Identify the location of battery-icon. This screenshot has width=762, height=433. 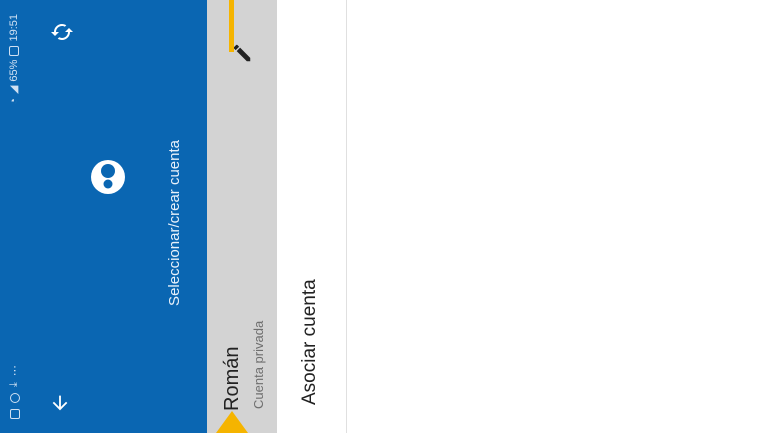
(13, 50).